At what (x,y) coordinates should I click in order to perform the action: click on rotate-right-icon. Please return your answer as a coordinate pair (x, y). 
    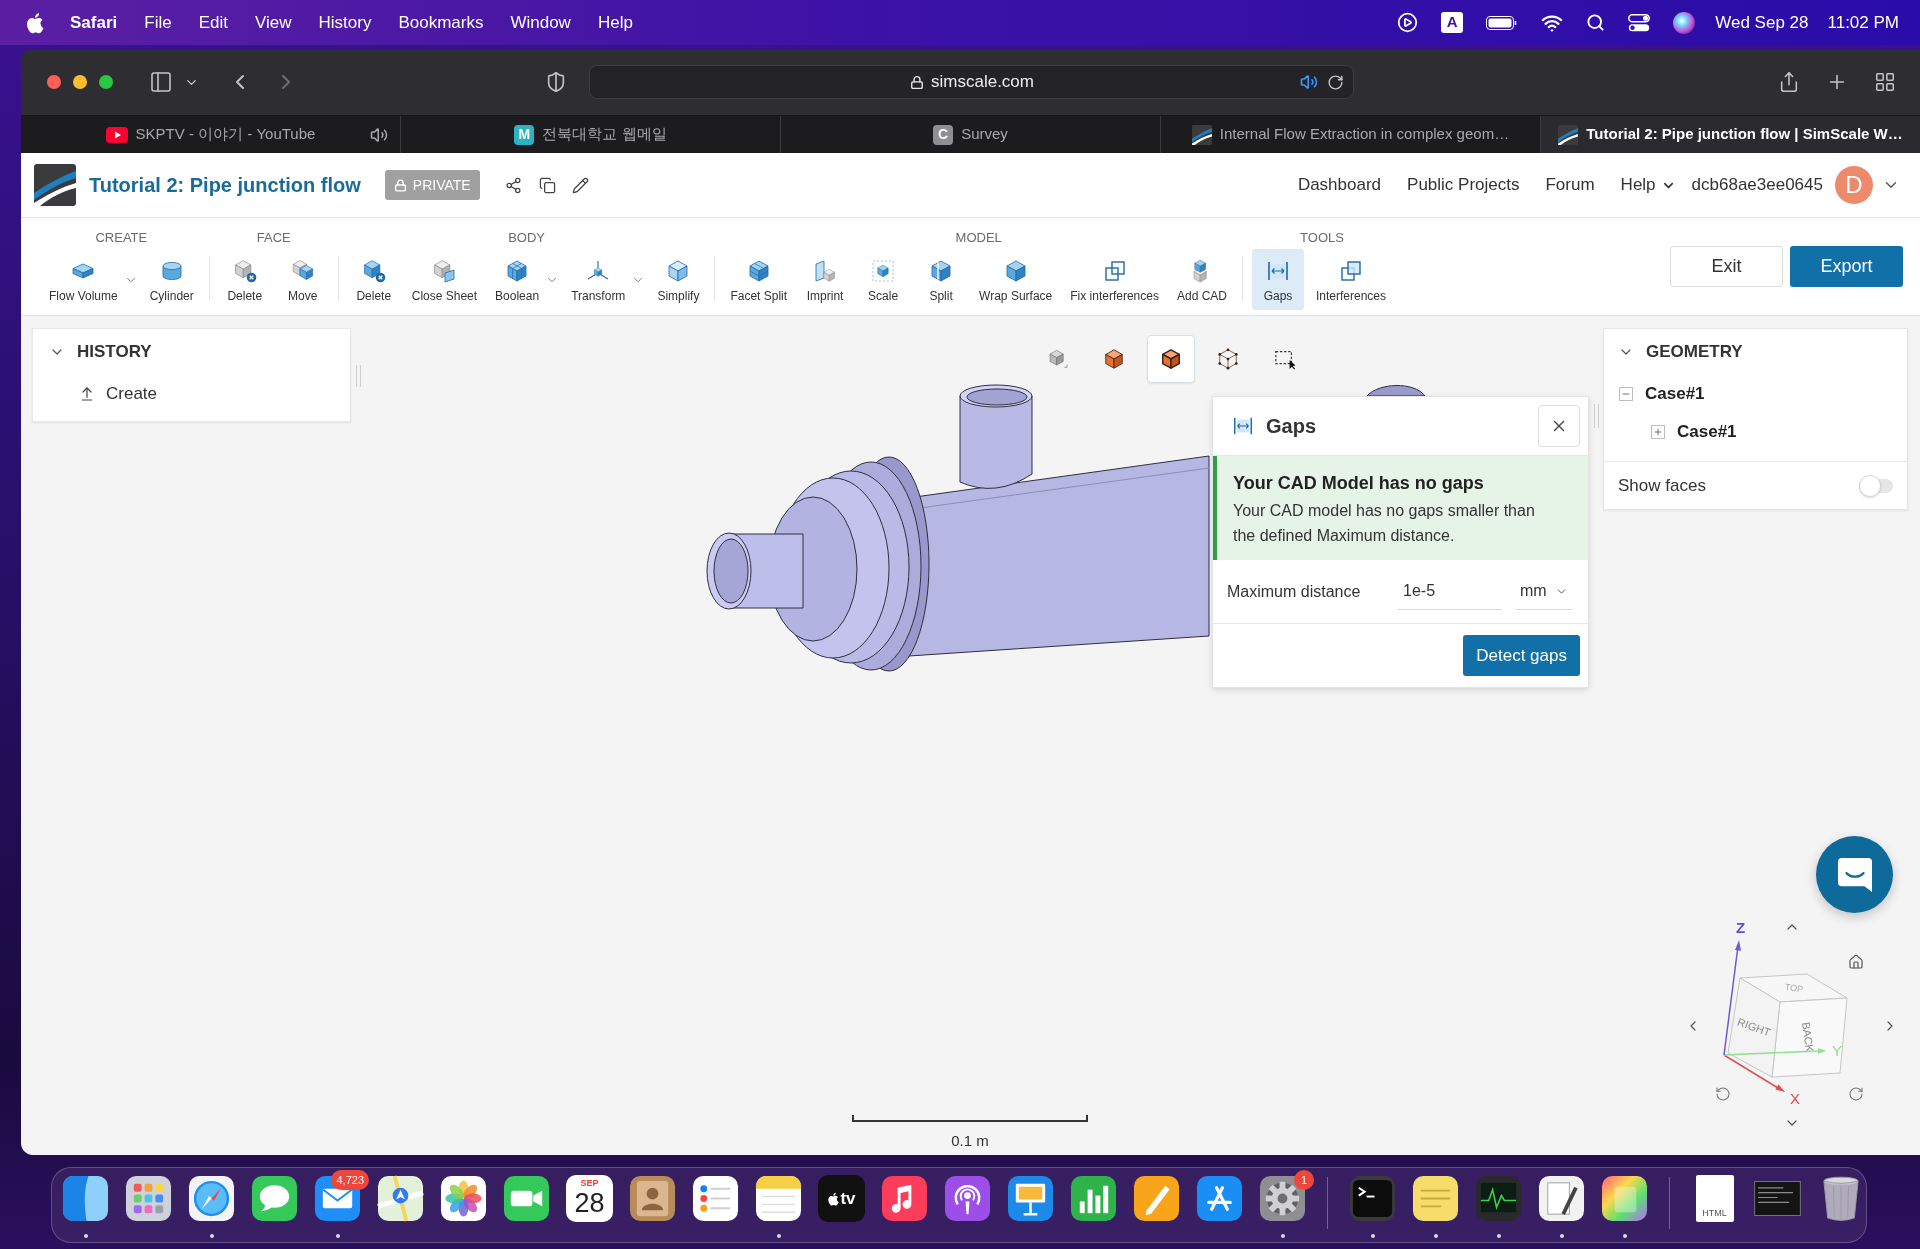
    Looking at the image, I should click on (1856, 1094).